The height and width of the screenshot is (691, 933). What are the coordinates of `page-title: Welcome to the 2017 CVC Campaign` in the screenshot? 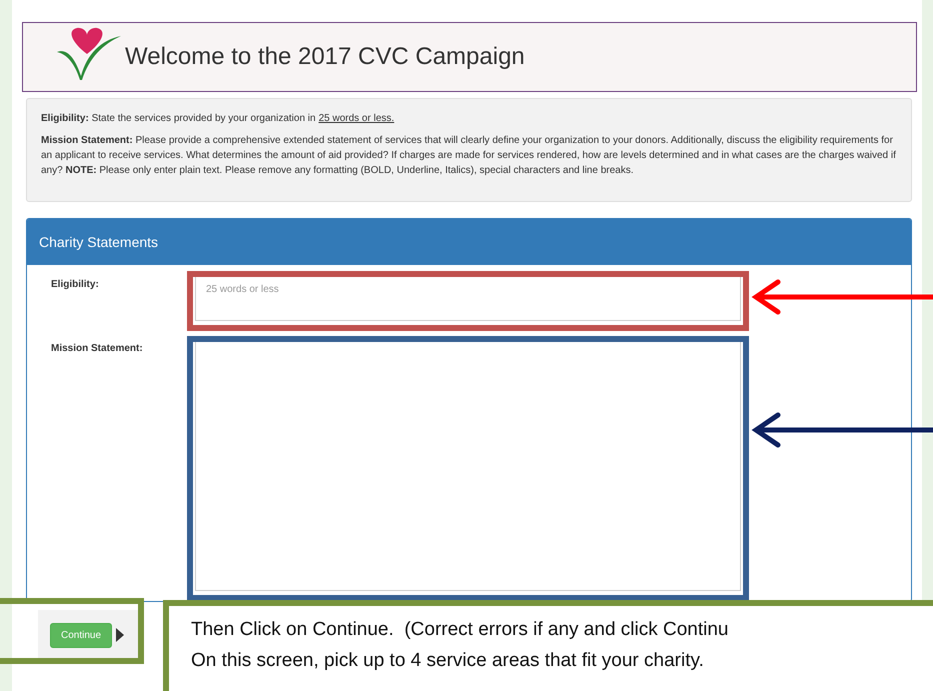 It's located at (325, 57).